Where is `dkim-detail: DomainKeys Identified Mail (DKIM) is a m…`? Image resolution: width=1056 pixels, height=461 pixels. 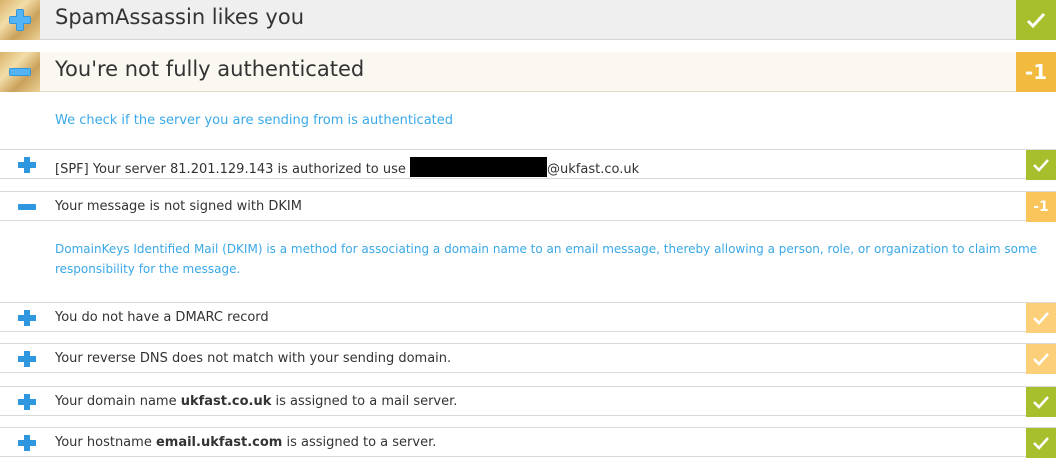
dkim-detail: DomainKeys Identified Mail (DKIM) is a m… is located at coordinates (546, 259).